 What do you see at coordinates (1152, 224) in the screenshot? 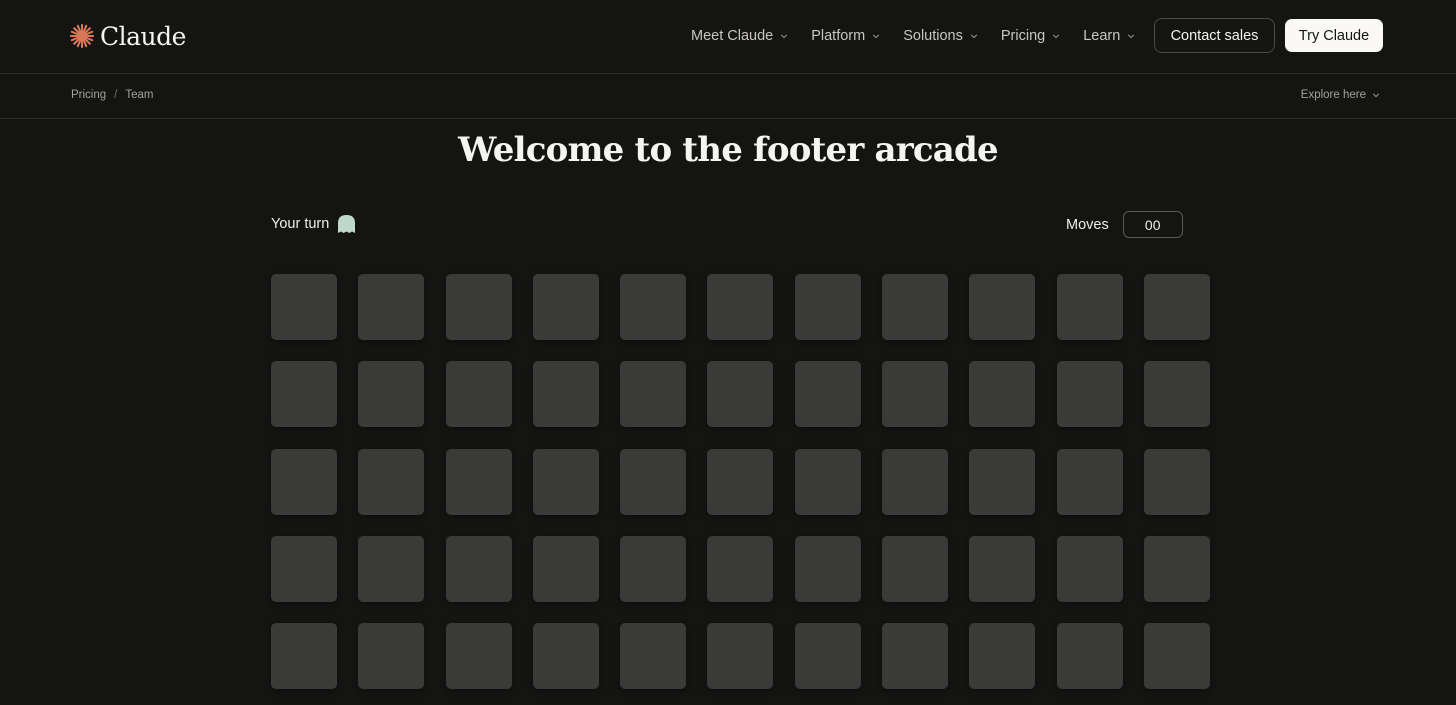
I see `moves-value: 00` at bounding box center [1152, 224].